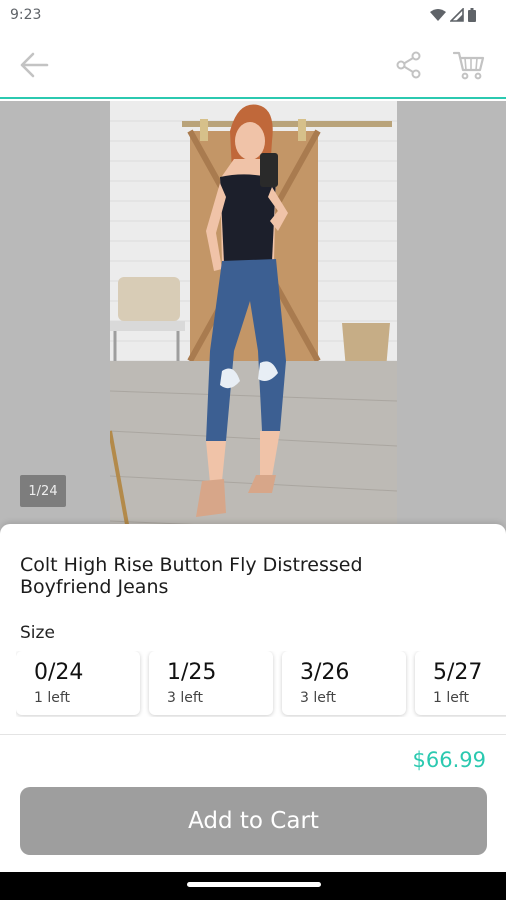 The width and height of the screenshot is (506, 900). Describe the element at coordinates (325, 672) in the screenshot. I see `size-option-value: 3/26` at that location.